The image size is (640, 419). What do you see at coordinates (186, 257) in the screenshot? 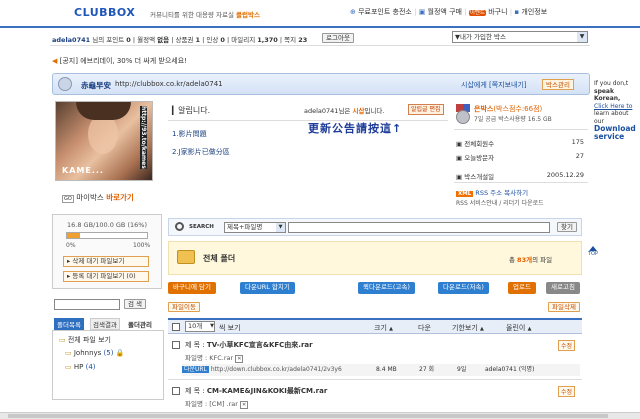
I see `folder-icon` at bounding box center [186, 257].